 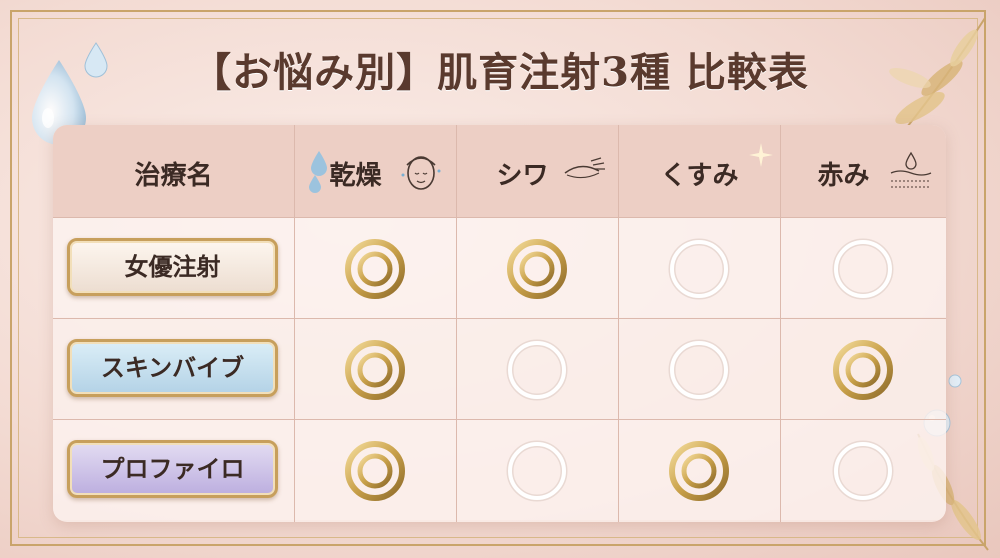 I want to click on header-cell-redness: 赤み, so click(x=863, y=171).